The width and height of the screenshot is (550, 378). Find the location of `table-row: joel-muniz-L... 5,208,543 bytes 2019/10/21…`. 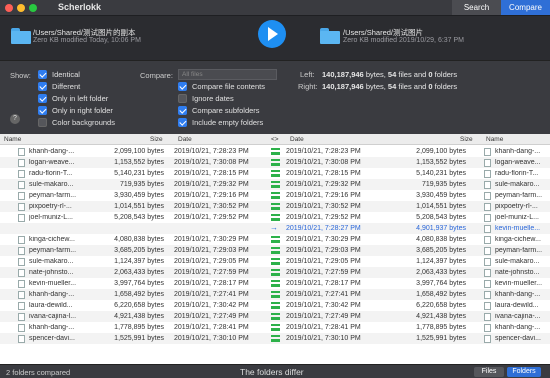

table-row: joel-muniz-L... 5,208,543 bytes 2019/10/21… is located at coordinates (275, 217).